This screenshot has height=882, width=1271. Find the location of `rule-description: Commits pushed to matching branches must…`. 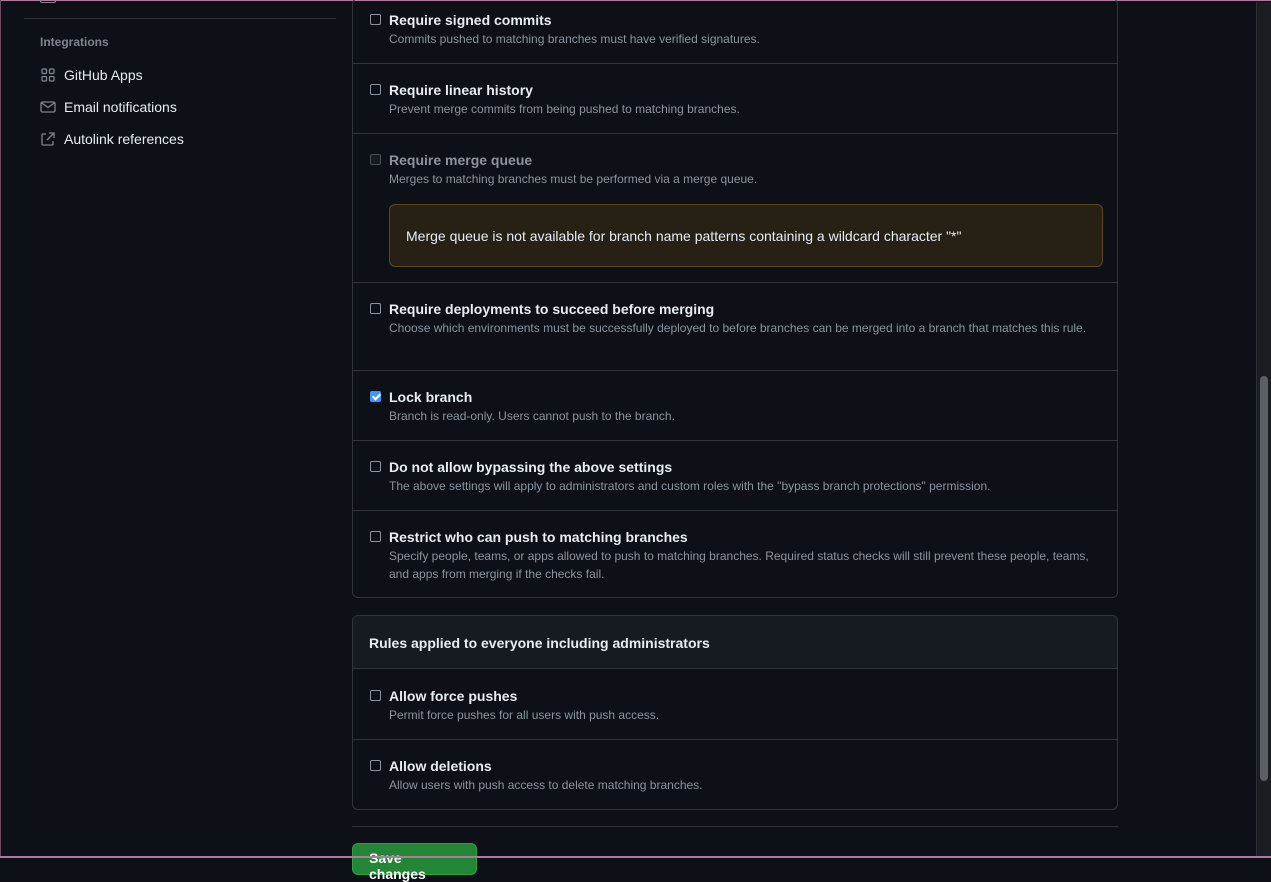

rule-description: Commits pushed to matching branches must… is located at coordinates (574, 39).